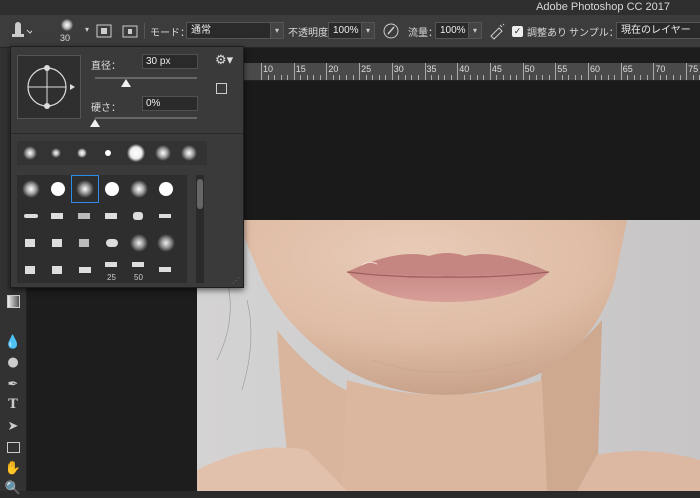 The width and height of the screenshot is (700, 498). Describe the element at coordinates (277, 30) in the screenshot. I see `mode-chevron-icon: ▾` at that location.